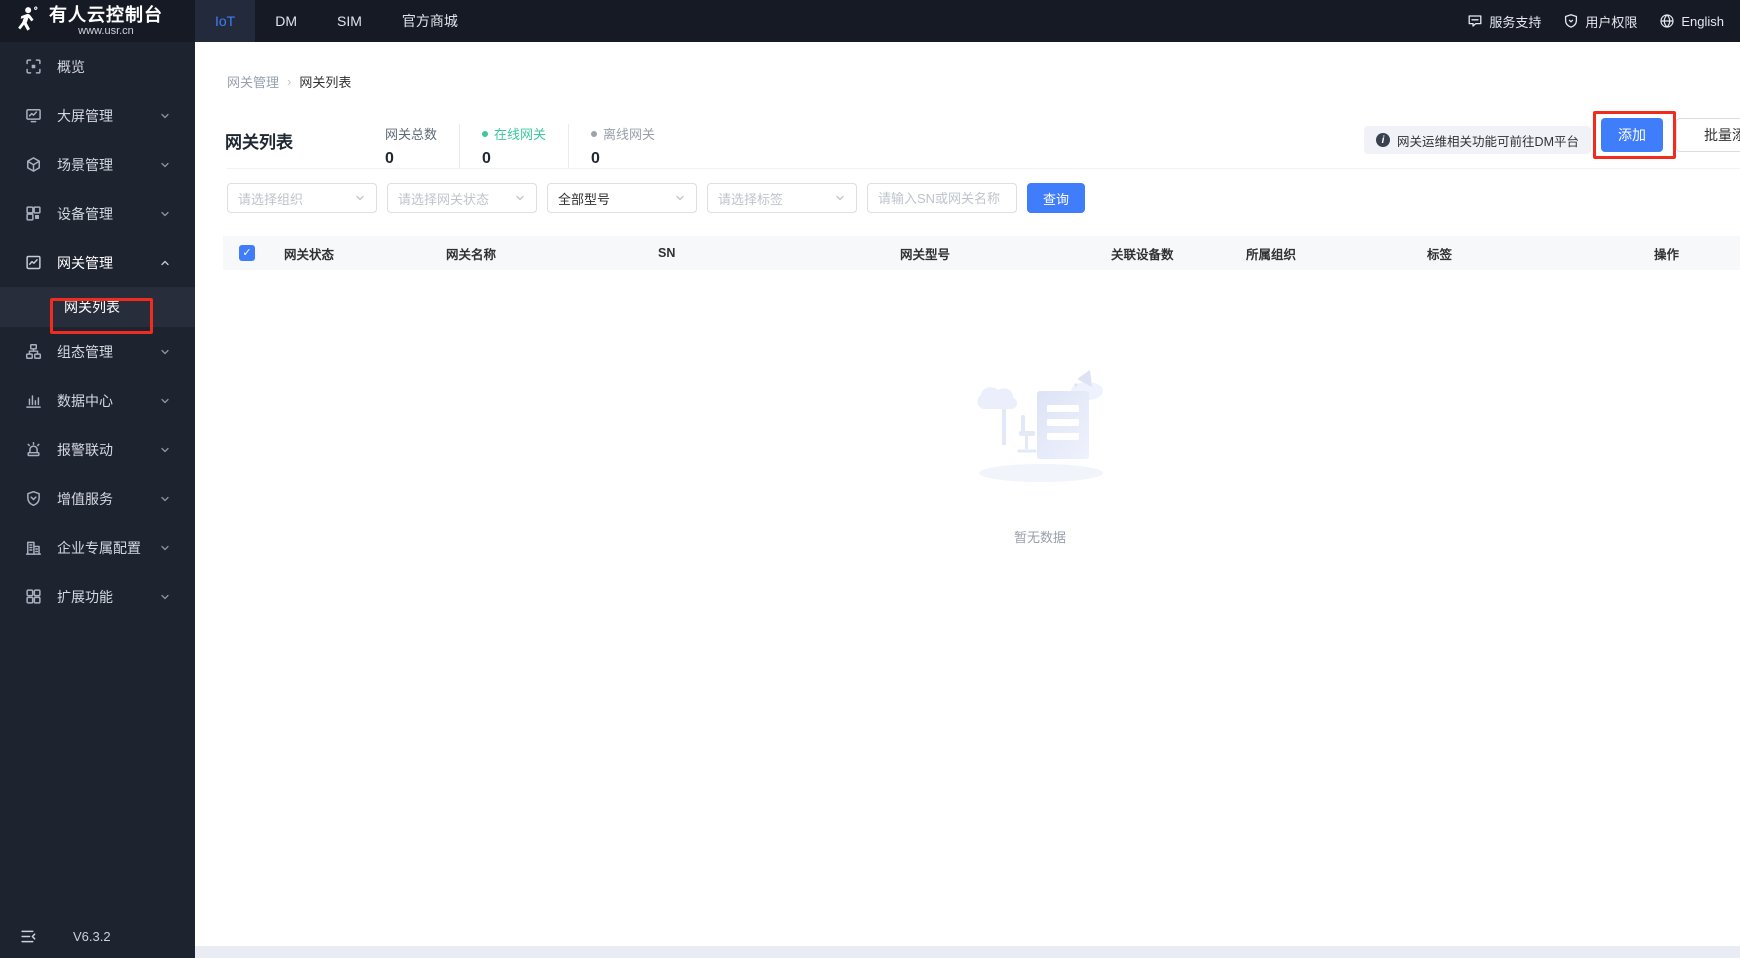 Image resolution: width=1740 pixels, height=958 pixels. Describe the element at coordinates (106, 30) in the screenshot. I see `logo-subtitle: www.usr.cn` at that location.